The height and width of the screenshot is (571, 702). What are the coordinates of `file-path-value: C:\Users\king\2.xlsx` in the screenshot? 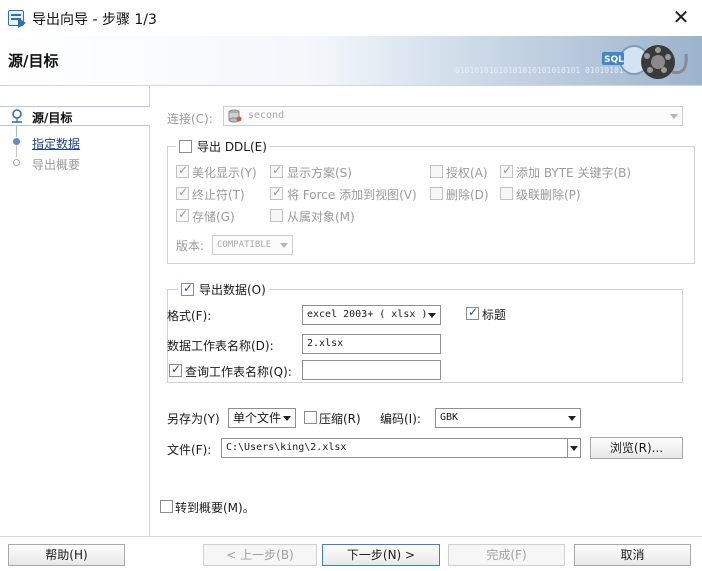 It's located at (286, 447).